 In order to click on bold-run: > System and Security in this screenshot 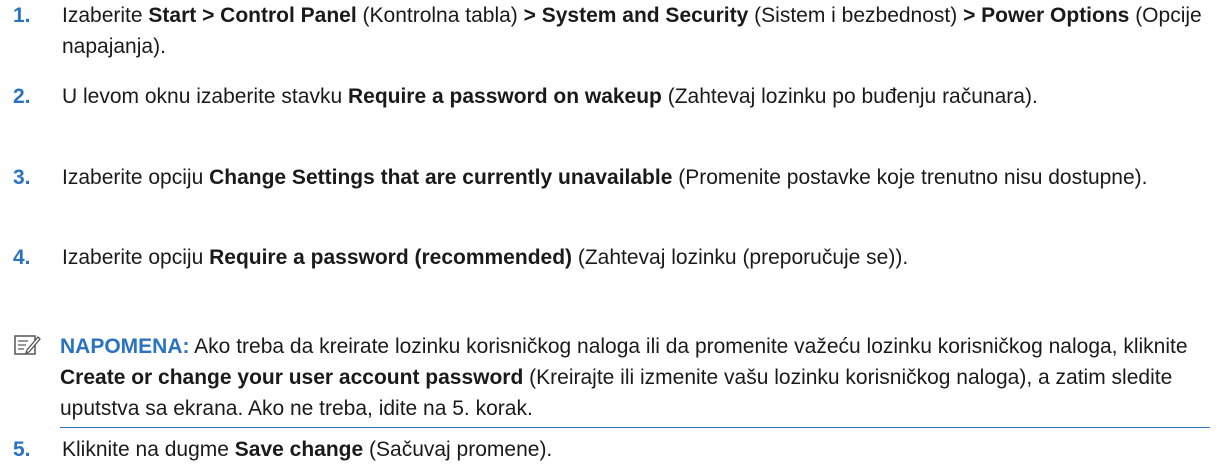, I will do `click(636, 15)`.